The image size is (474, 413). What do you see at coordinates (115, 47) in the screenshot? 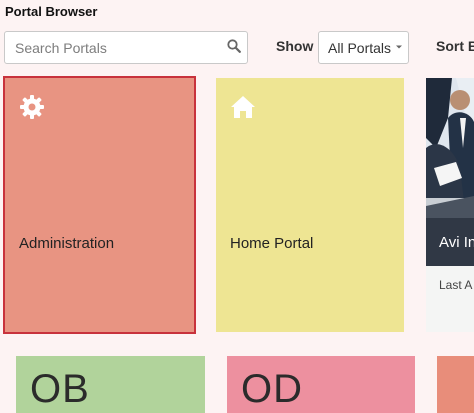
I see `search-input` at bounding box center [115, 47].